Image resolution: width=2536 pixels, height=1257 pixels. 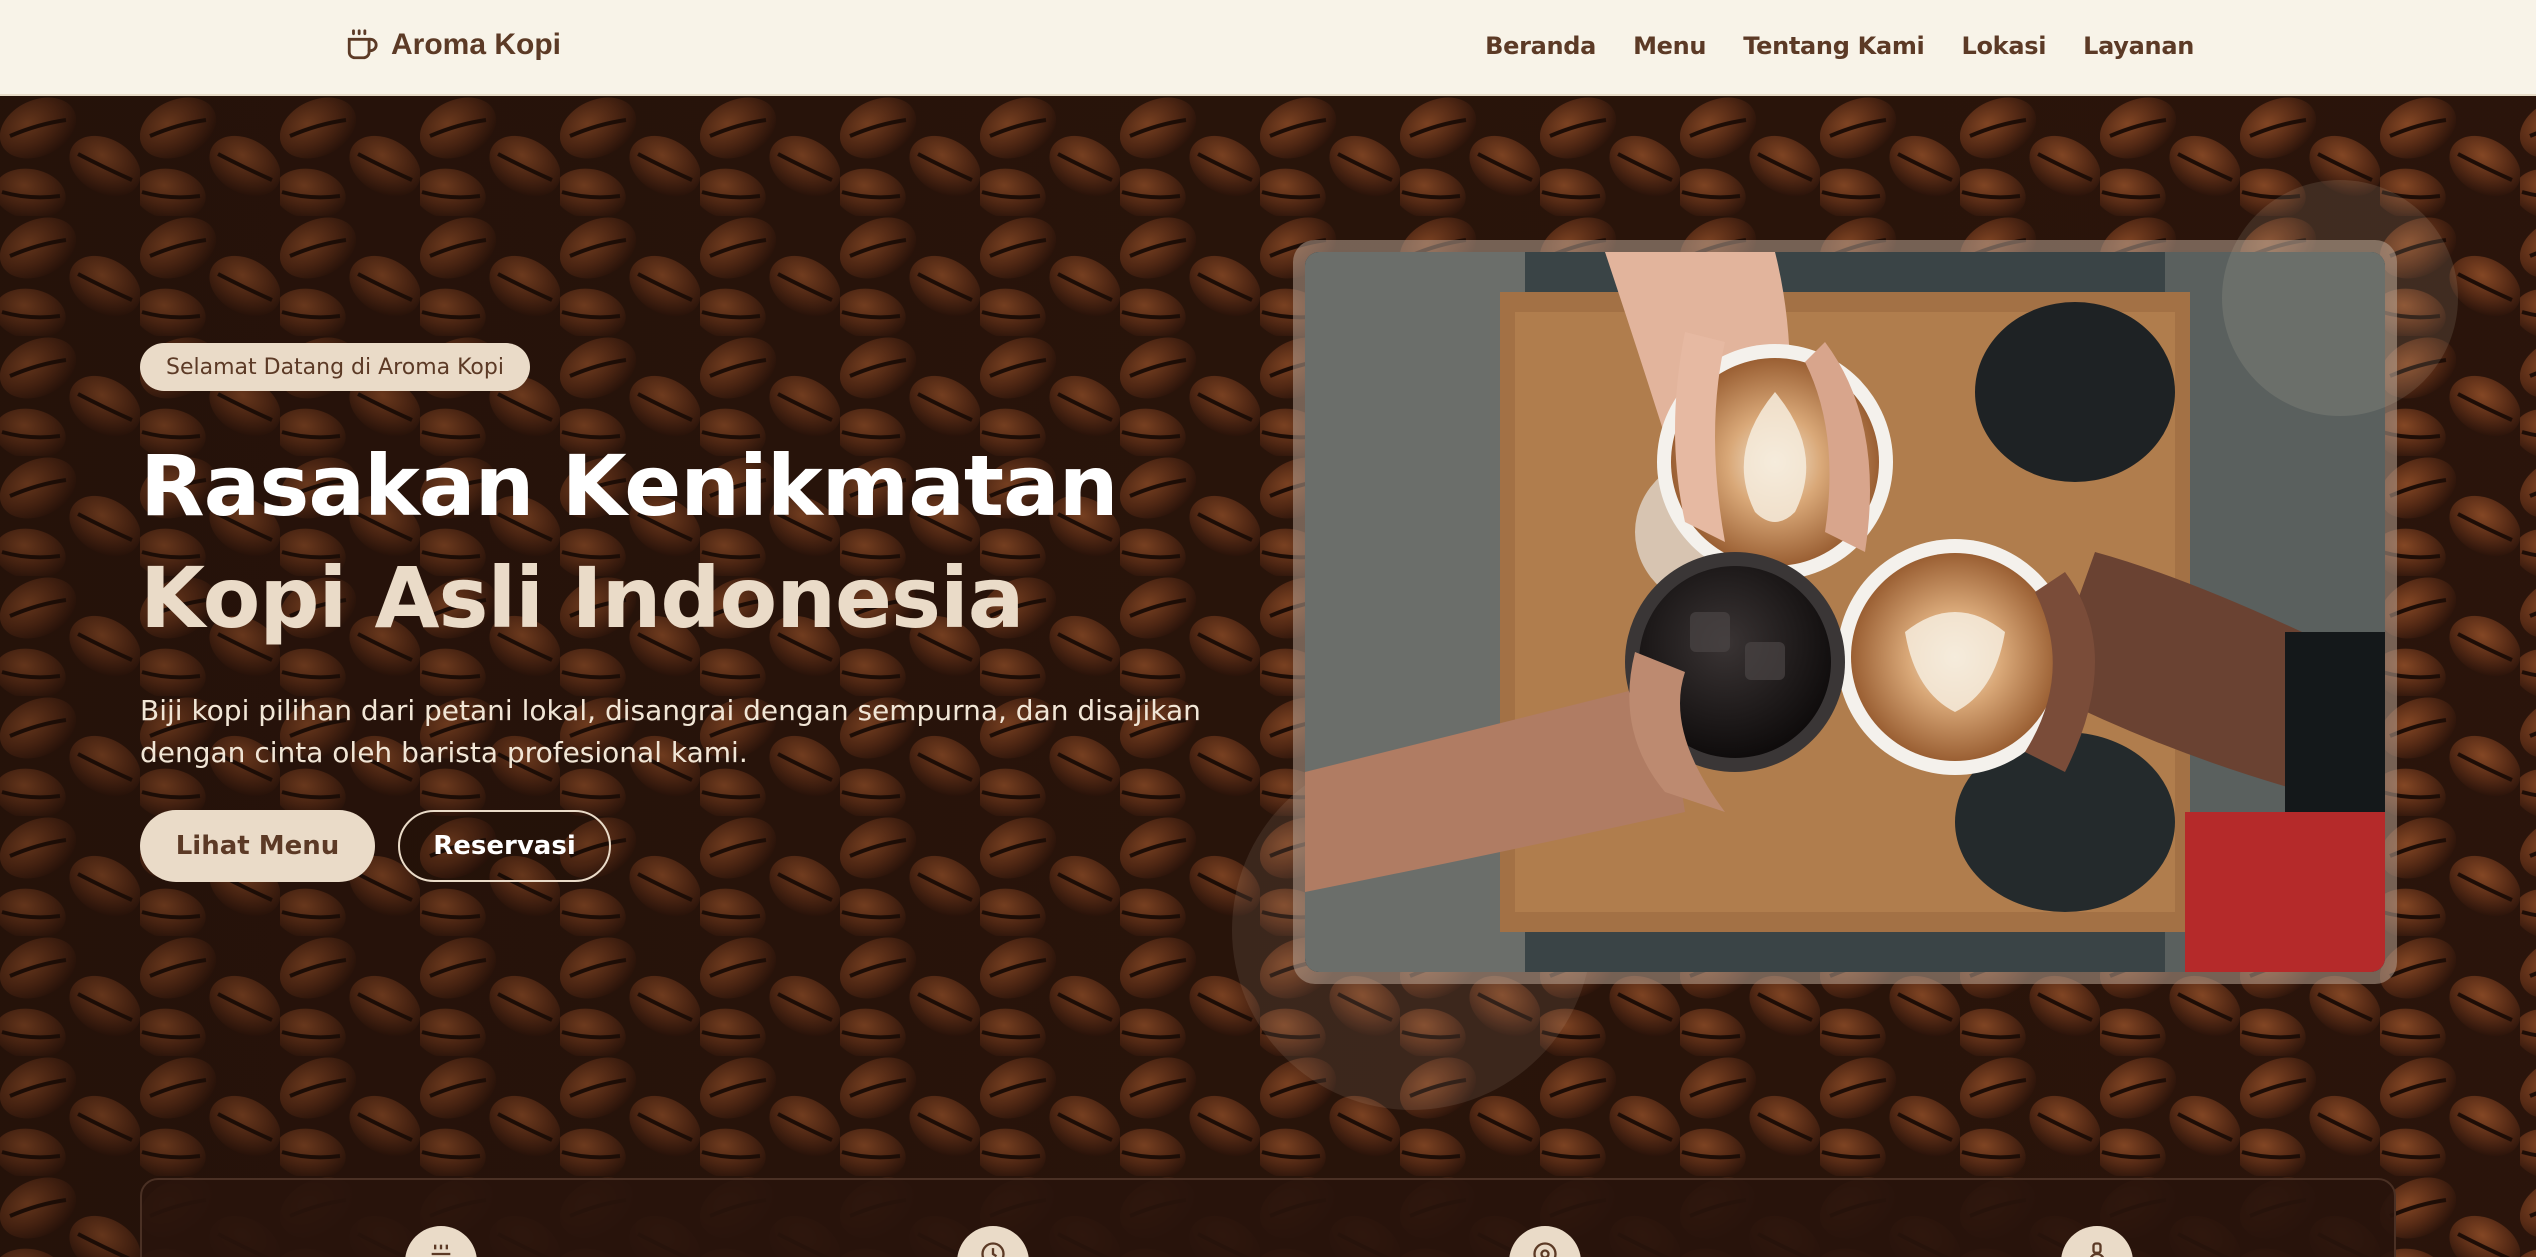 I want to click on nav-link-layanan: Layanan, so click(x=2138, y=46).